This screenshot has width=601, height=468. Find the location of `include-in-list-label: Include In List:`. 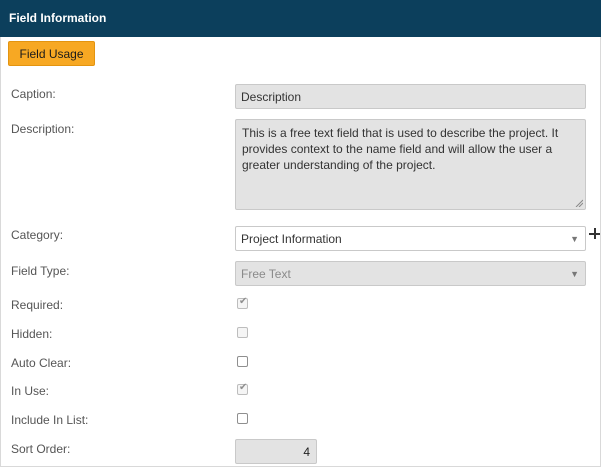

include-in-list-label: Include In List: is located at coordinates (50, 420).